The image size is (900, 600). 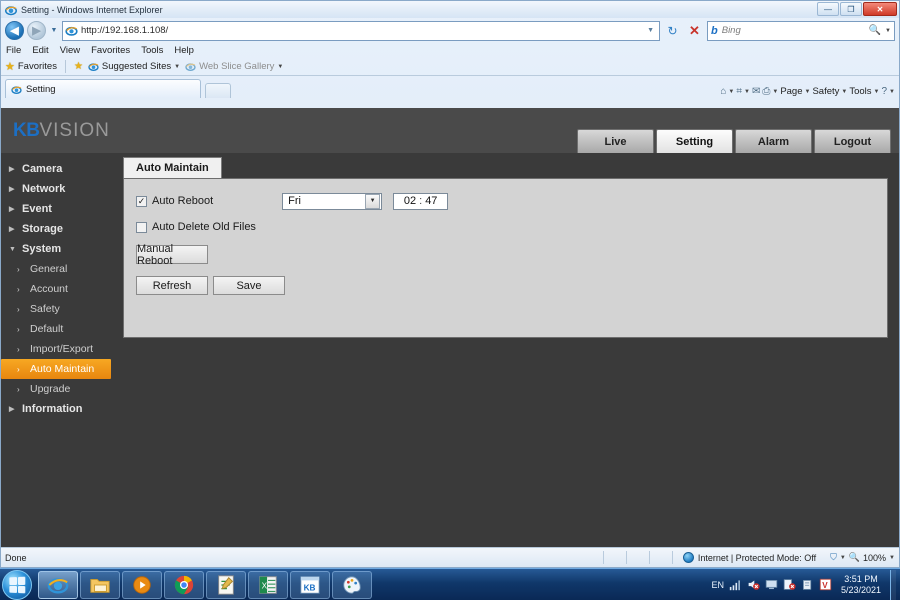 I want to click on auto-reboot-checkbox: ✓, so click(x=141, y=201).